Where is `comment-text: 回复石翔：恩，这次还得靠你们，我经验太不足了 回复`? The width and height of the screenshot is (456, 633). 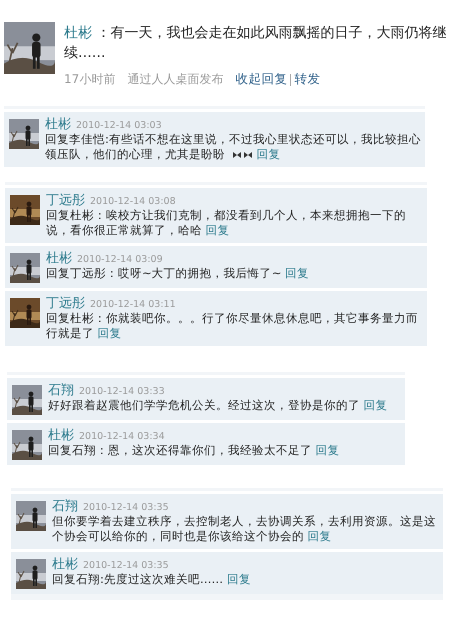 comment-text: 回复石翔：恩，这次还得靠你们，我经验太不足了 回复 is located at coordinates (194, 450).